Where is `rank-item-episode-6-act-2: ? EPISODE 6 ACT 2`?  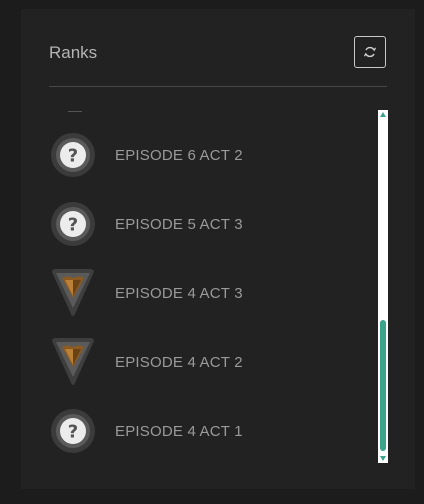 rank-item-episode-6-act-2: ? EPISODE 6 ACT 2 is located at coordinates (209, 155).